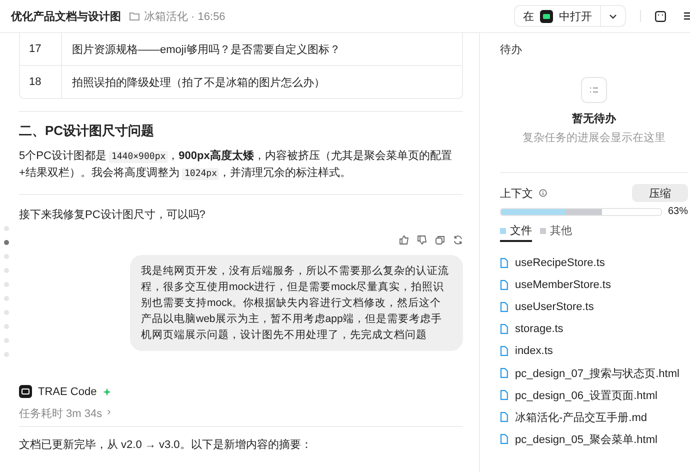  I want to click on compress-button: 压缩, so click(660, 193).